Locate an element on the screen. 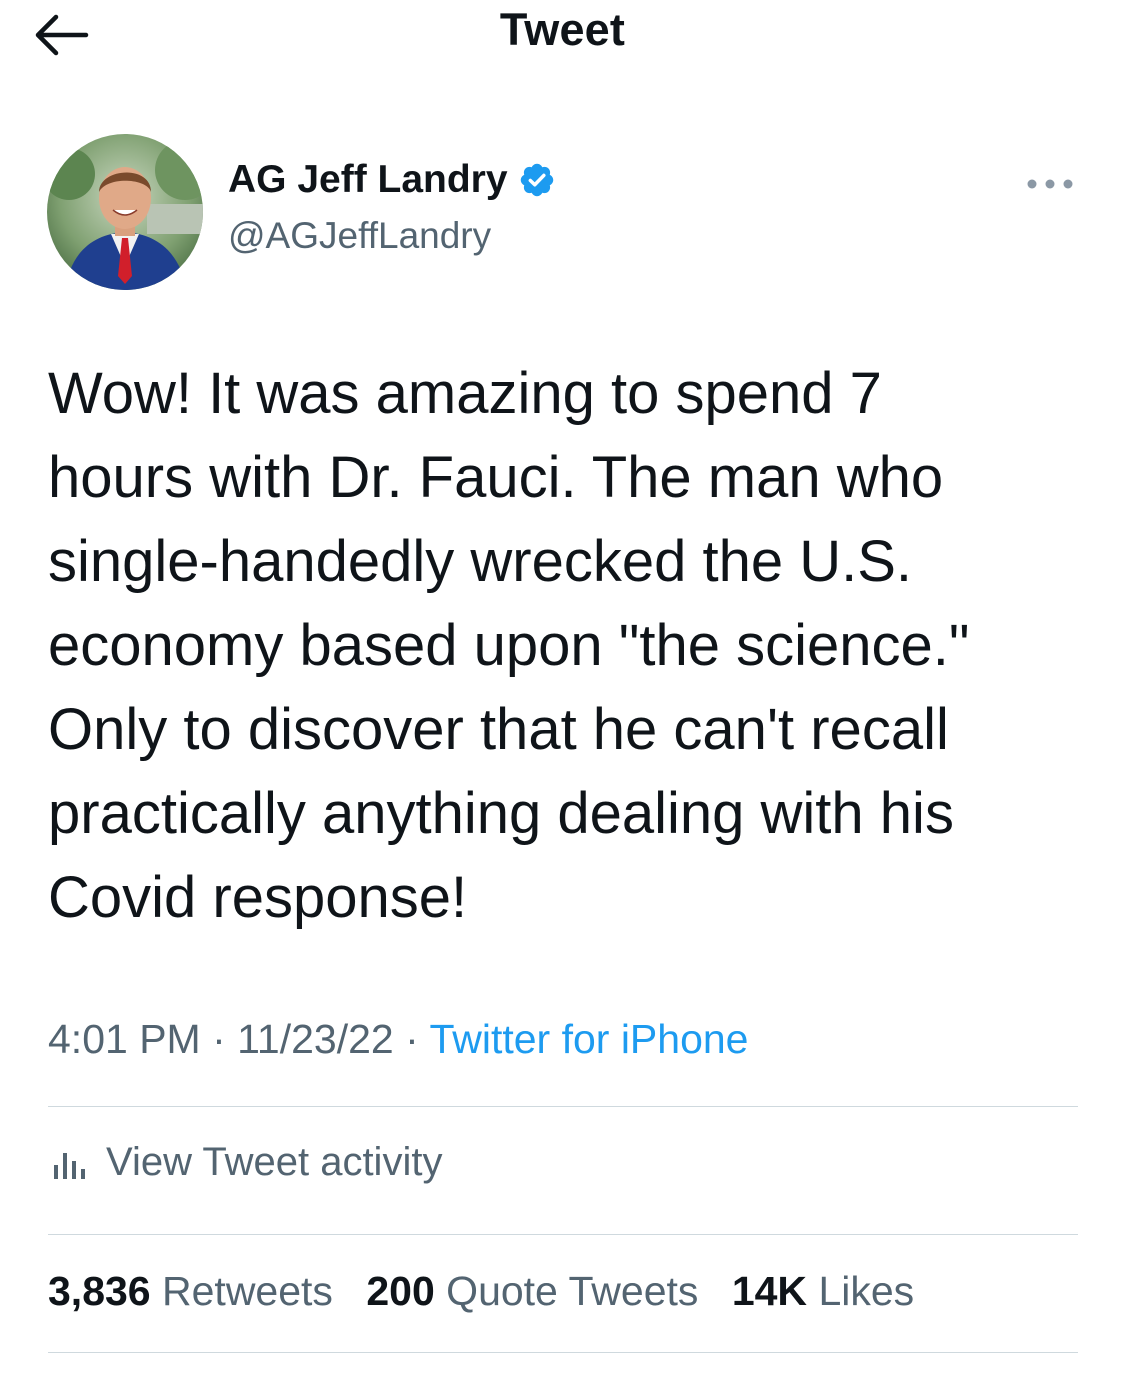 The image size is (1125, 1389). tweet-meta: 4:01 PM · 11/23/22 · Twitter for iPhone is located at coordinates (398, 1039).